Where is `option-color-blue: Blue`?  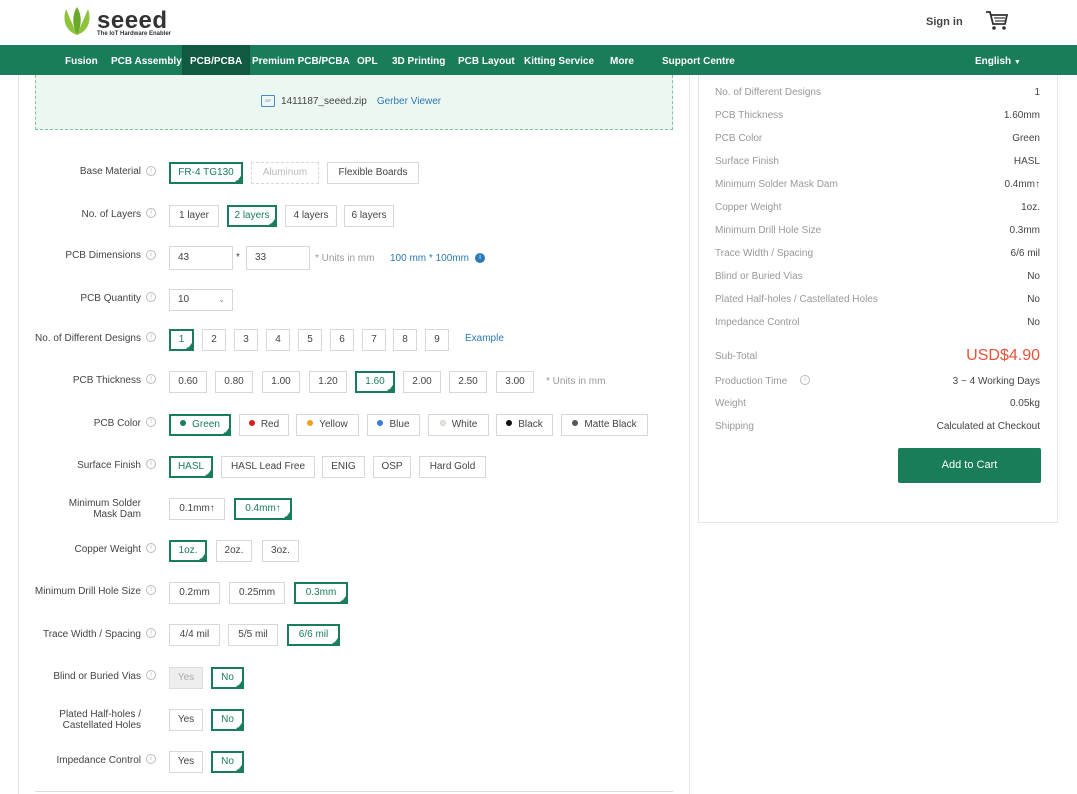 option-color-blue: Blue is located at coordinates (393, 425).